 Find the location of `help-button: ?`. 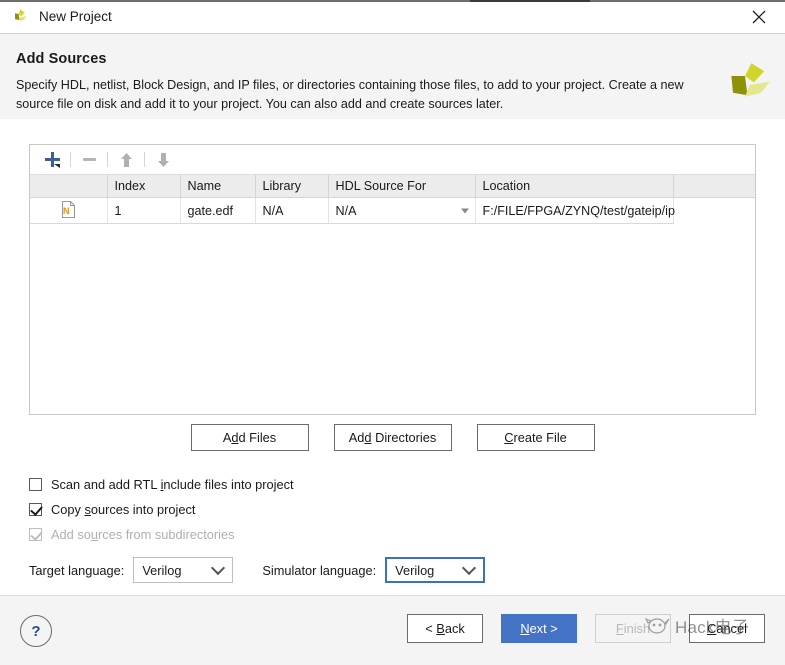

help-button: ? is located at coordinates (36, 631).